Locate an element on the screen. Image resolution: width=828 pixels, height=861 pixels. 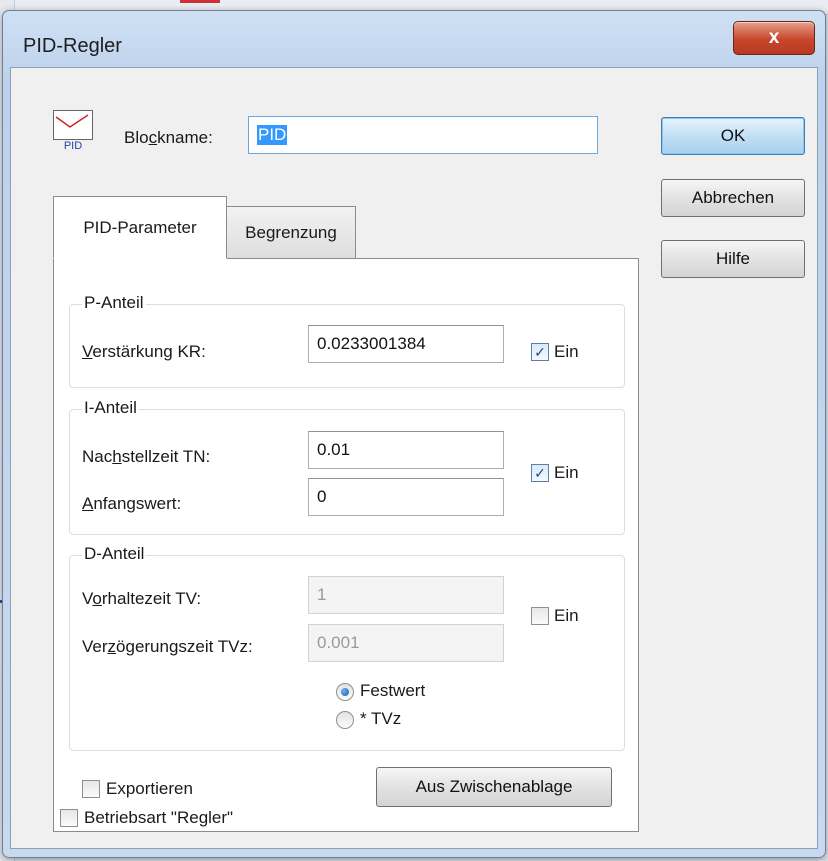
help-button: Hilfe is located at coordinates (733, 259).